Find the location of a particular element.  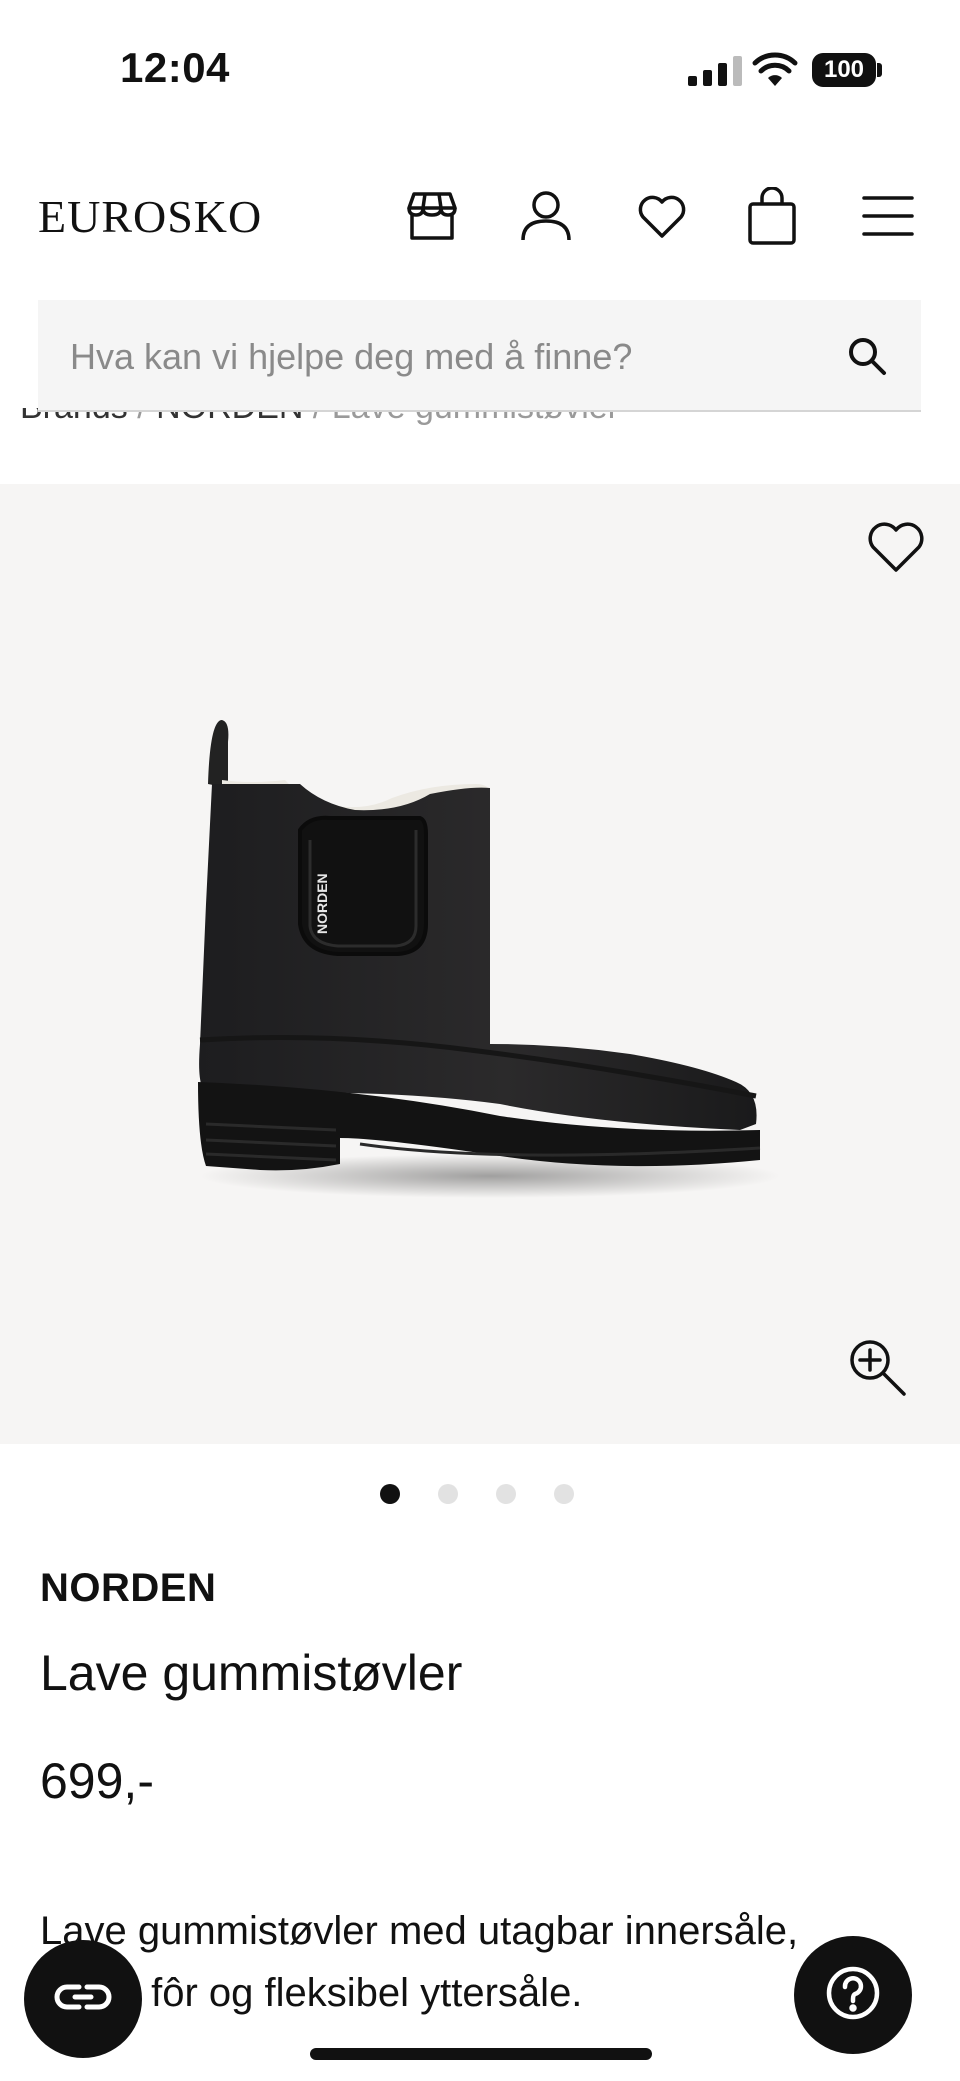

help-button is located at coordinates (853, 1995).